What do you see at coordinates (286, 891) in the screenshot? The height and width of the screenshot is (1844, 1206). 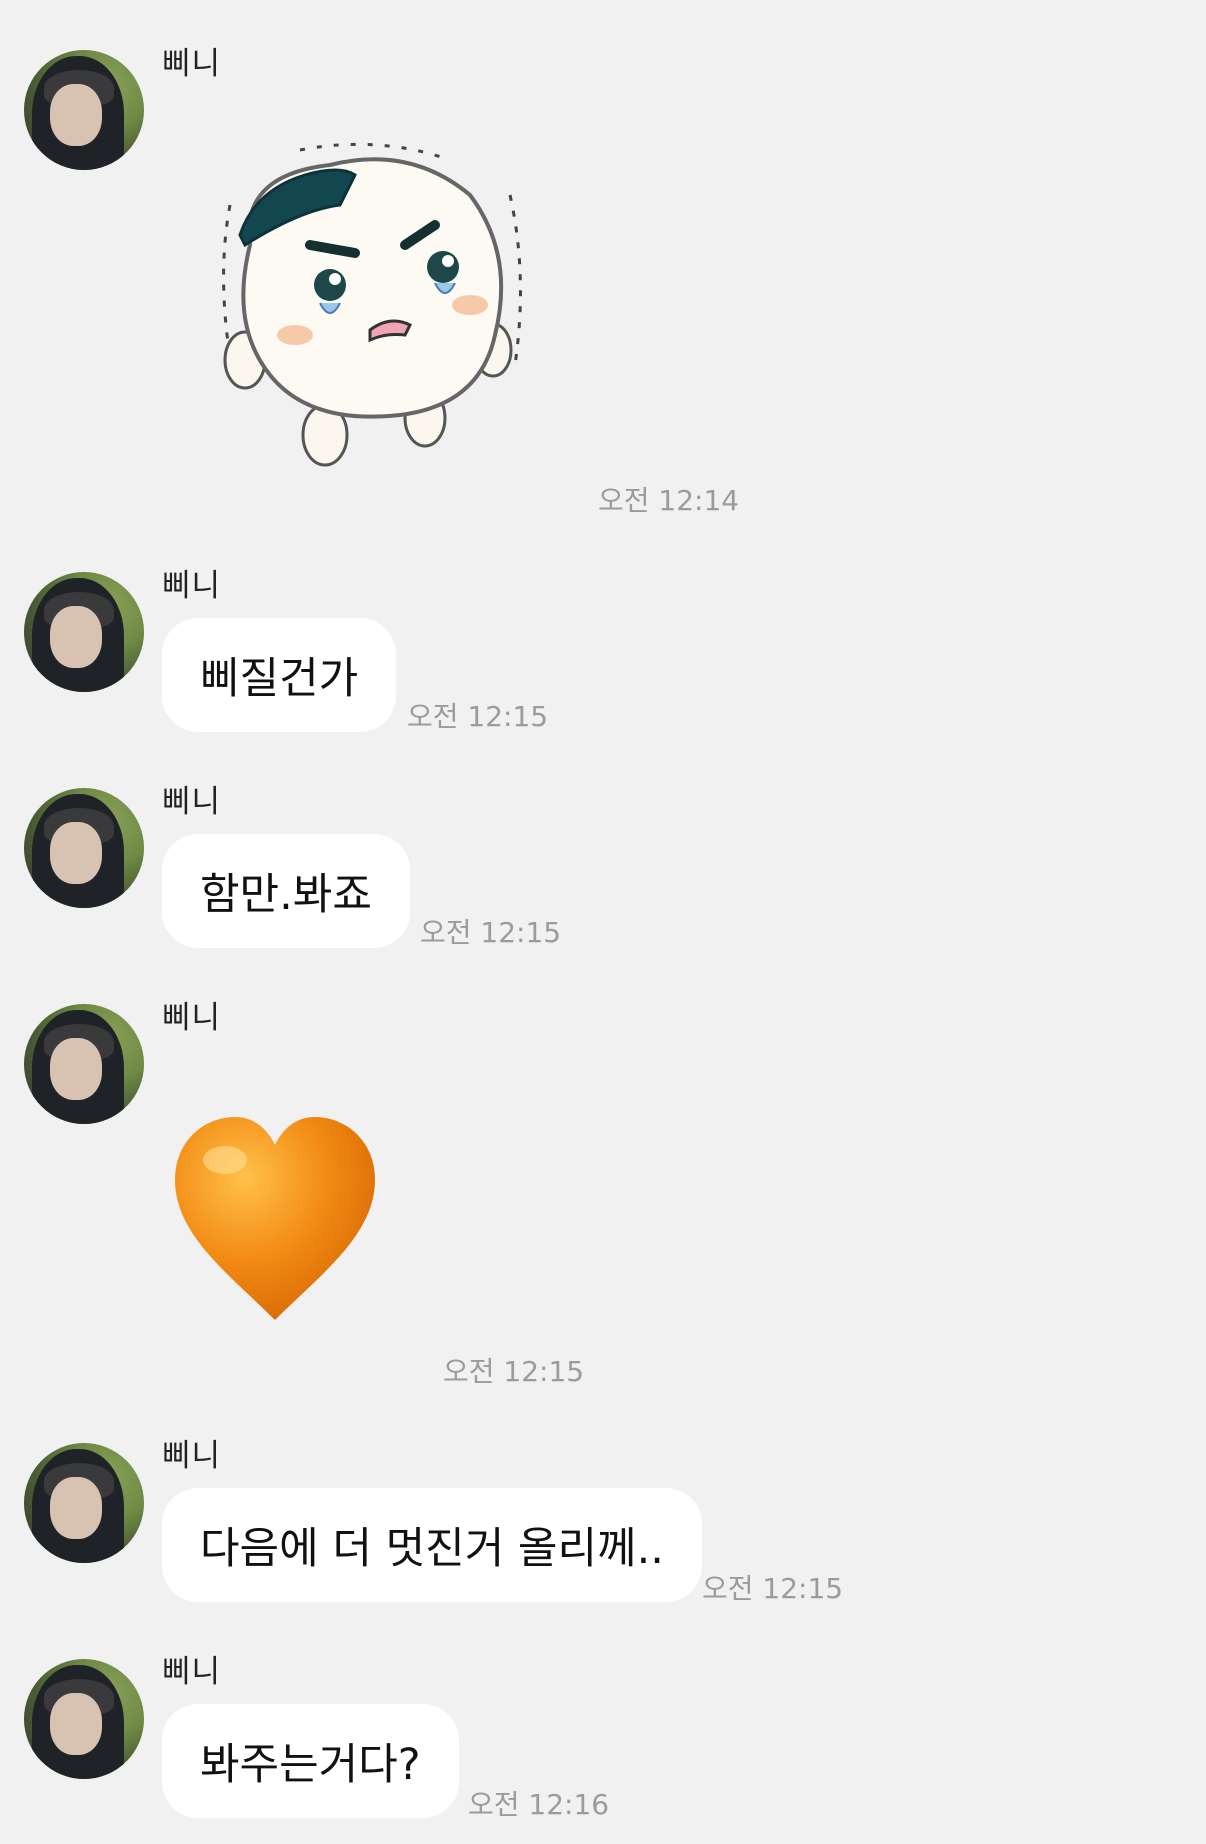 I see `message-bubble: 함만.봐죠` at bounding box center [286, 891].